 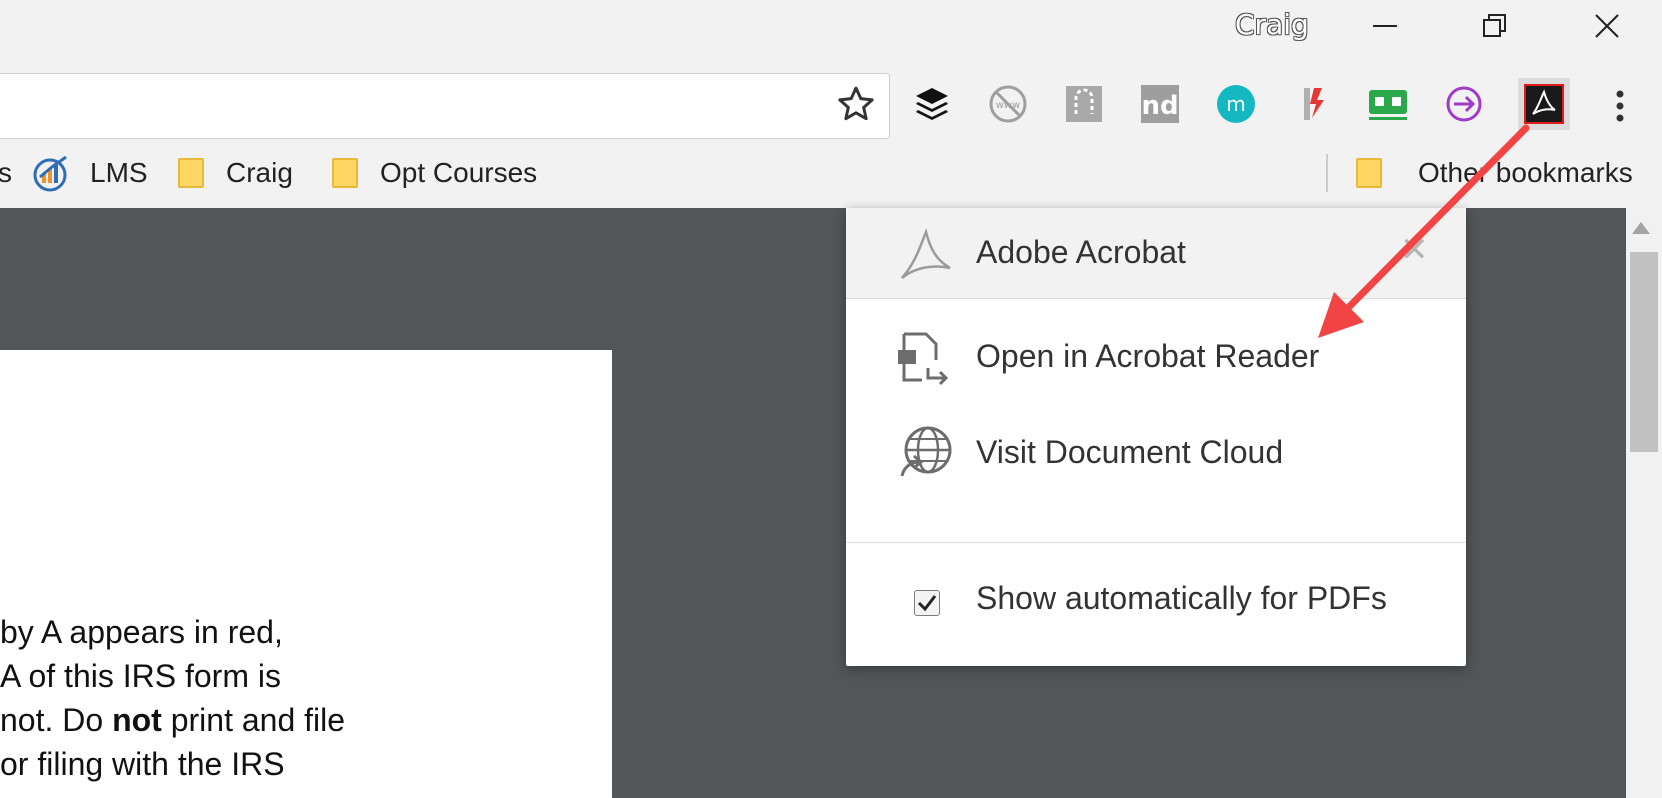 I want to click on visit-document-cloud-label: Visit Document Cloud, so click(x=1130, y=452).